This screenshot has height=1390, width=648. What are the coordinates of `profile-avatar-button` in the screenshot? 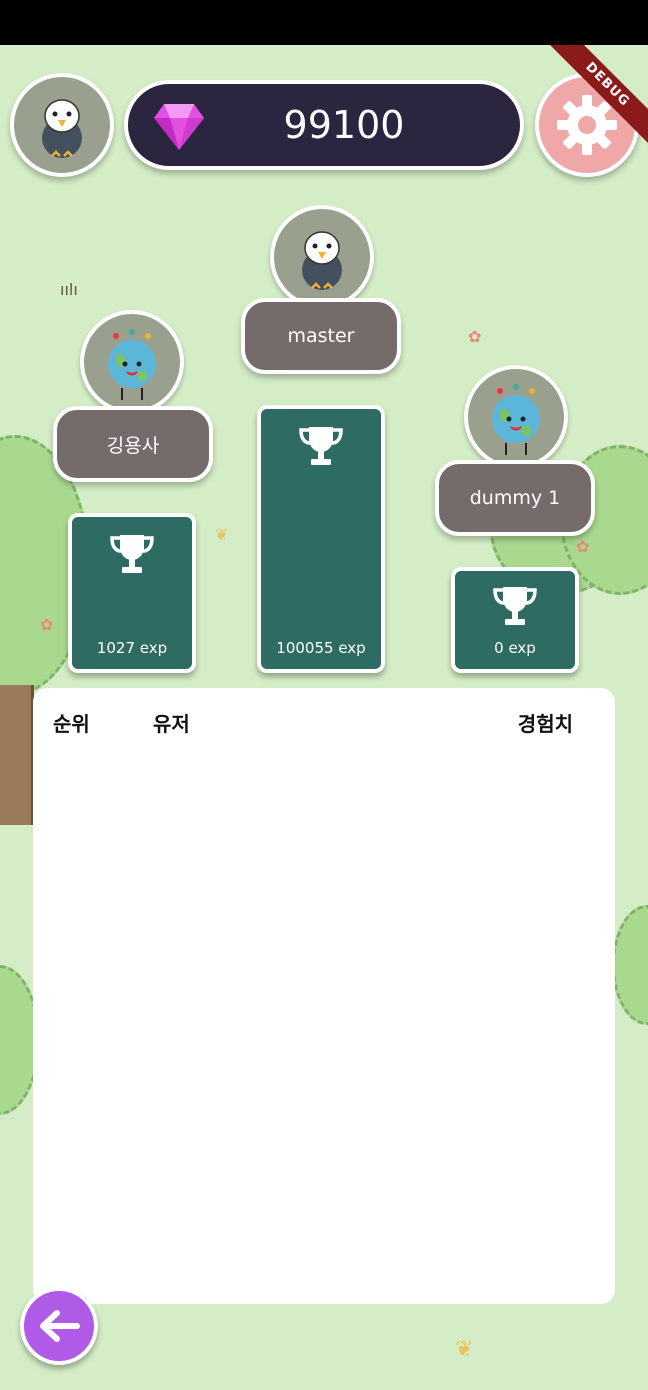 It's located at (62, 125).